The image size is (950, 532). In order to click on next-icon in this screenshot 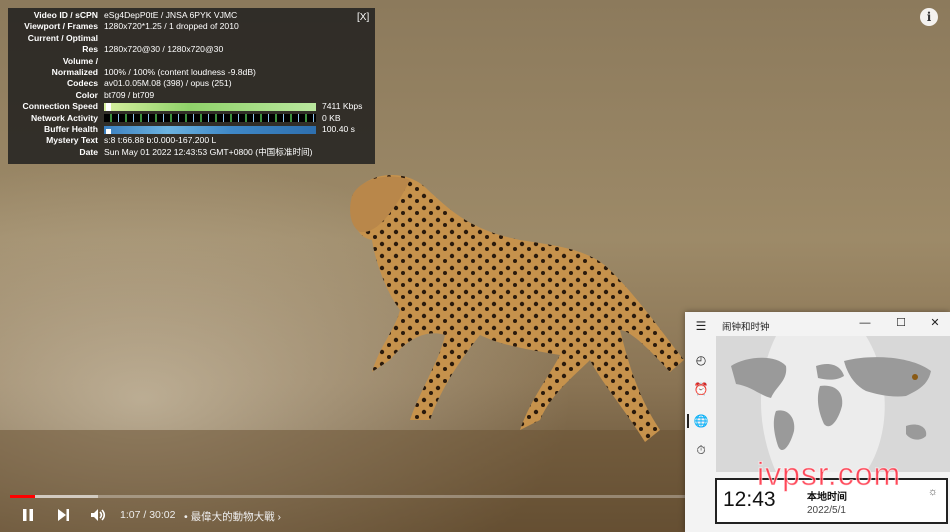, I will do `click(63, 515)`.